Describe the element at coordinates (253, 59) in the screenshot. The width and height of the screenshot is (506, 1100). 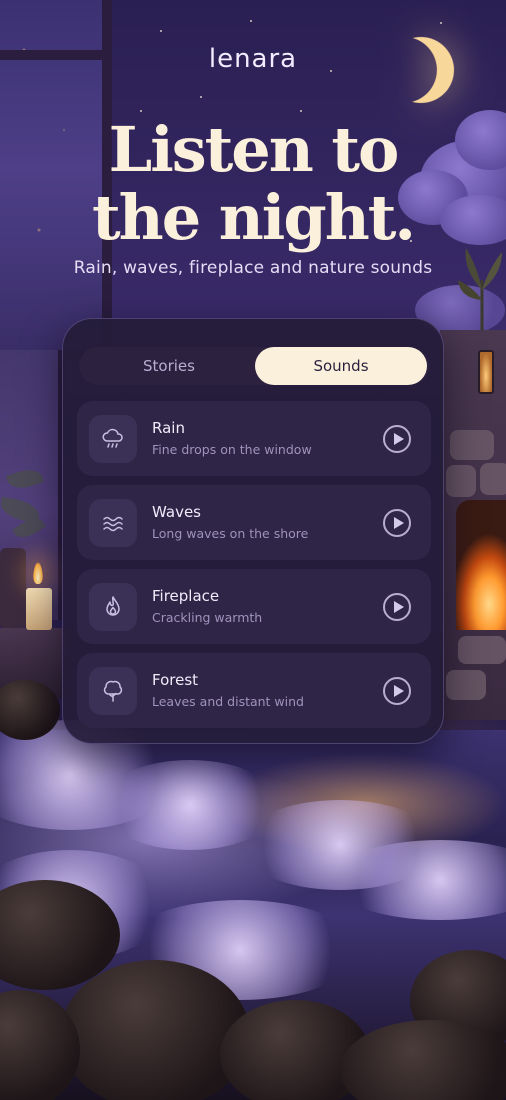
I see `brand-logo-text: lenara` at that location.